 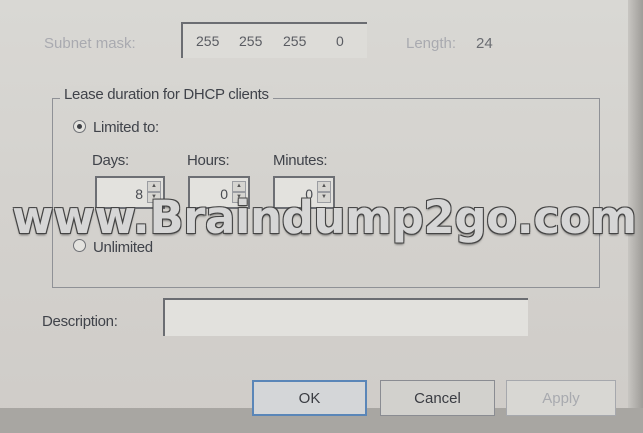 I want to click on subnet-mask-label: Subnet mask:, so click(x=90, y=43).